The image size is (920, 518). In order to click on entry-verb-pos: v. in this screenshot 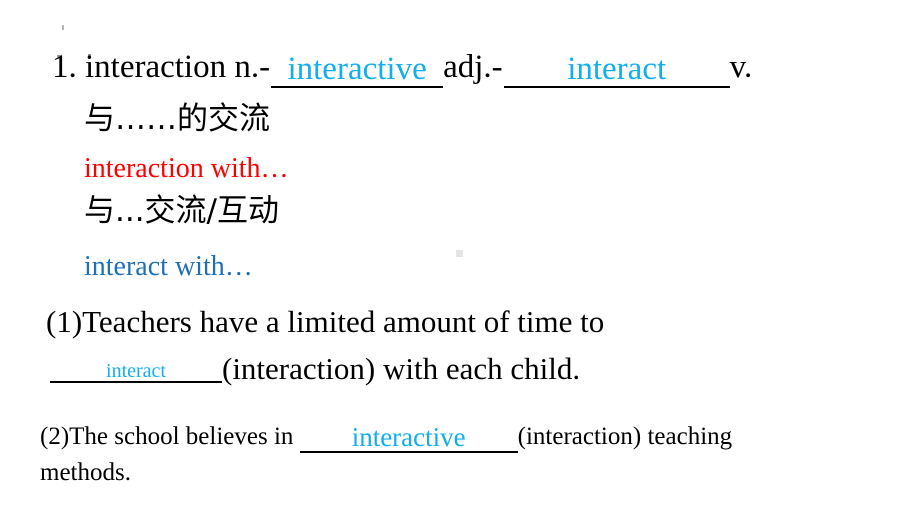, I will do `click(741, 67)`.